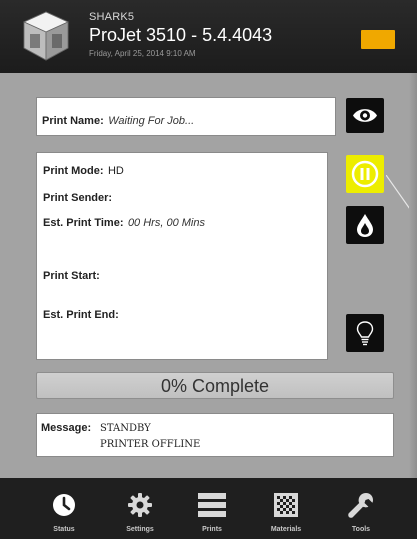 The height and width of the screenshot is (539, 417). I want to click on nav-status: Status, so click(64, 508).